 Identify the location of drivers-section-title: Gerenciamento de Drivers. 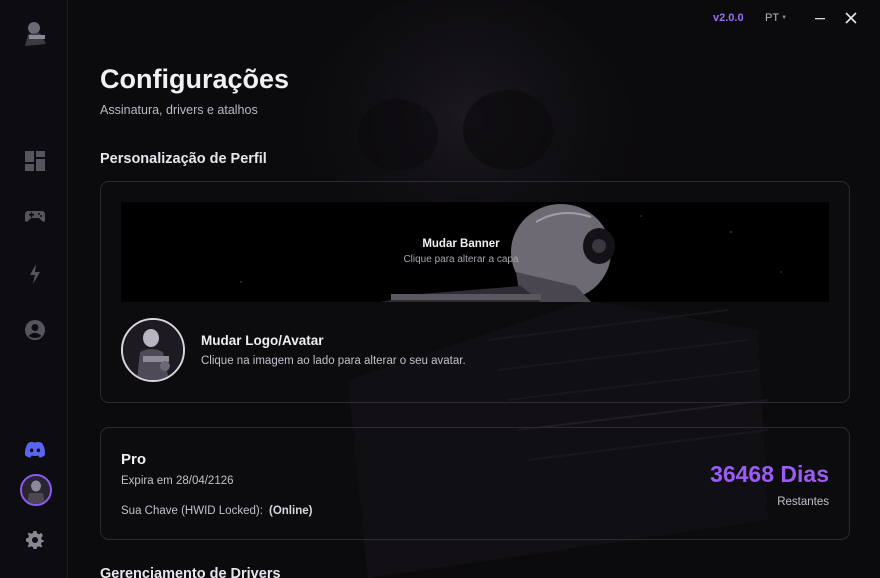
(190, 572).